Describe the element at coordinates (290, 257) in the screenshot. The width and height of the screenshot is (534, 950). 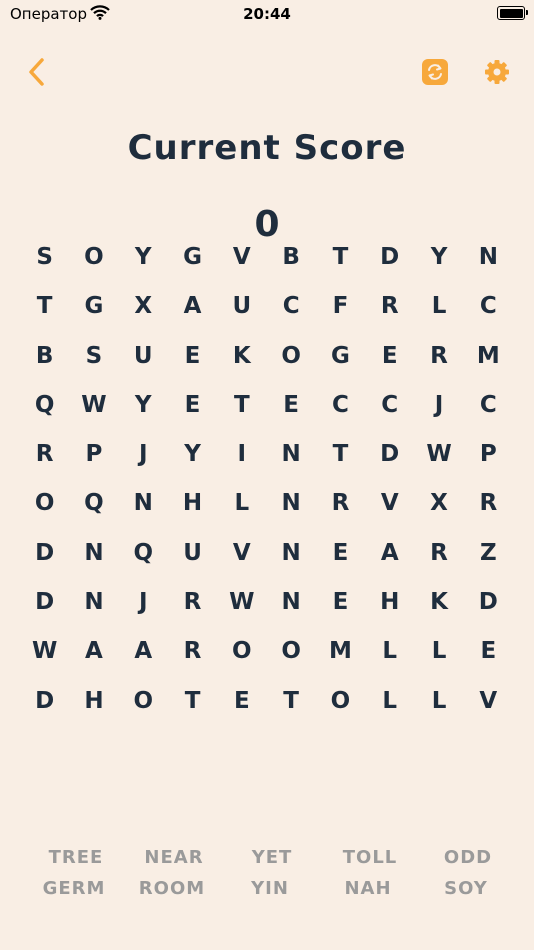
I see `grid-cell: B` at that location.